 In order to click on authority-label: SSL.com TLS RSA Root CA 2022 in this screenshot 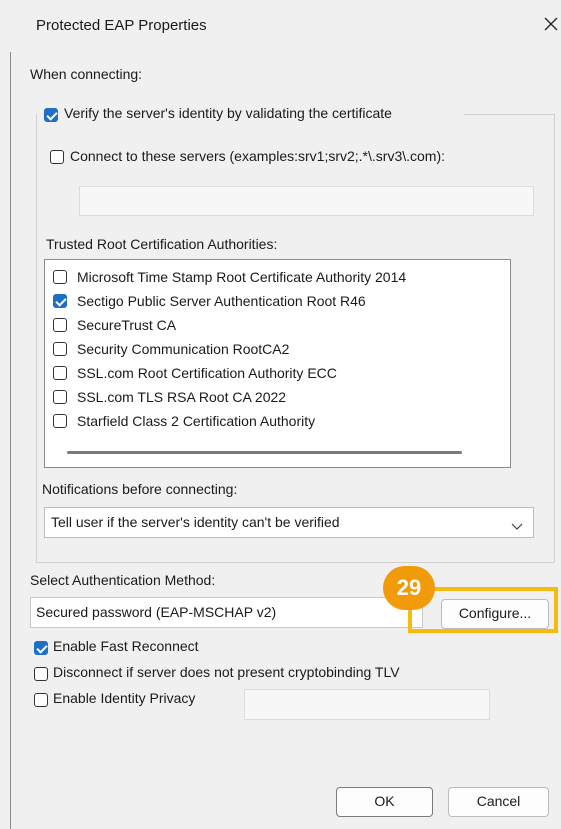, I will do `click(182, 397)`.